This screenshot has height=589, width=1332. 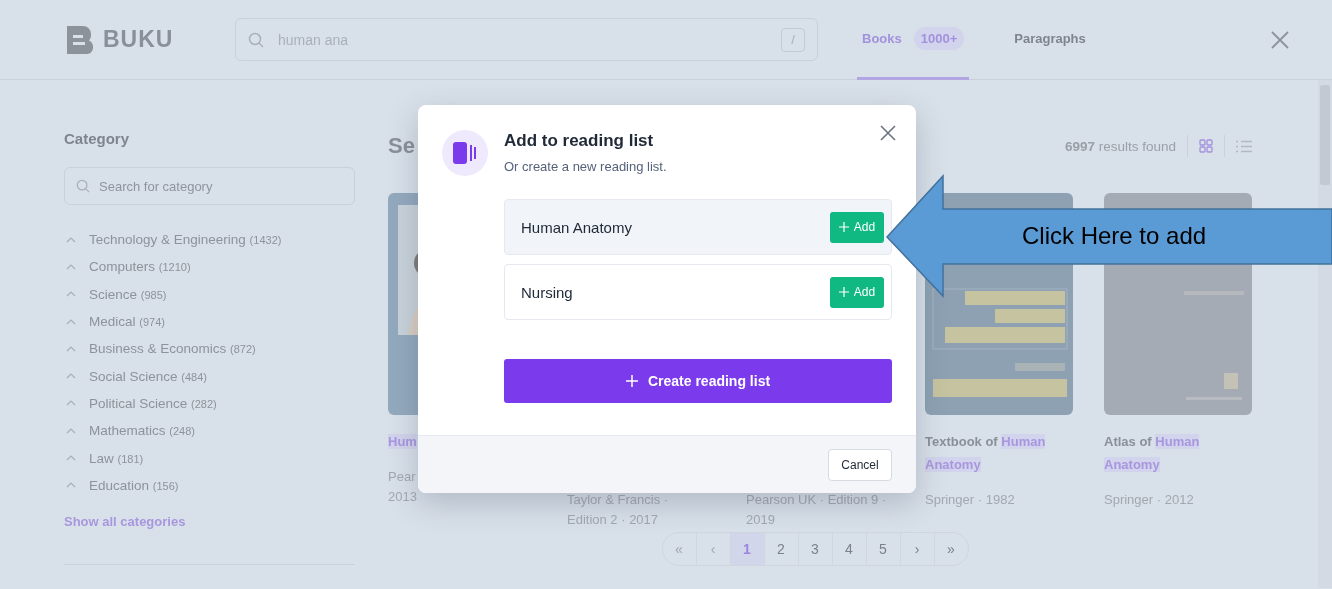 What do you see at coordinates (465, 153) in the screenshot?
I see `book-icon` at bounding box center [465, 153].